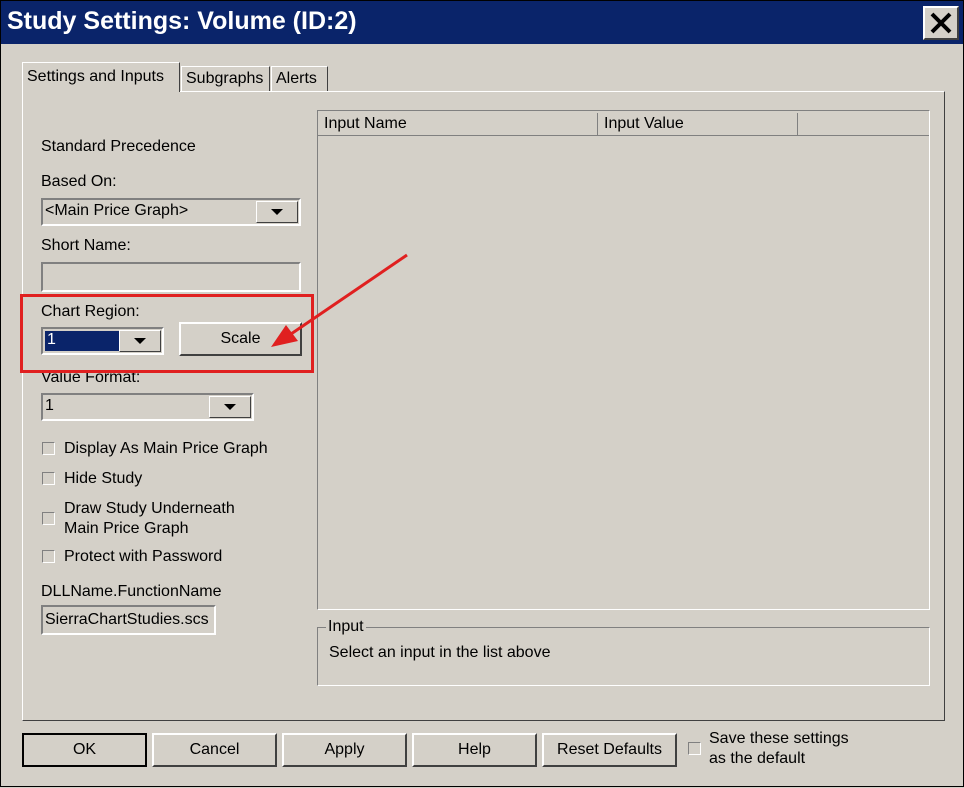 The width and height of the screenshot is (964, 788). Describe the element at coordinates (103, 479) in the screenshot. I see `hide-study-label: Hide Study` at that location.